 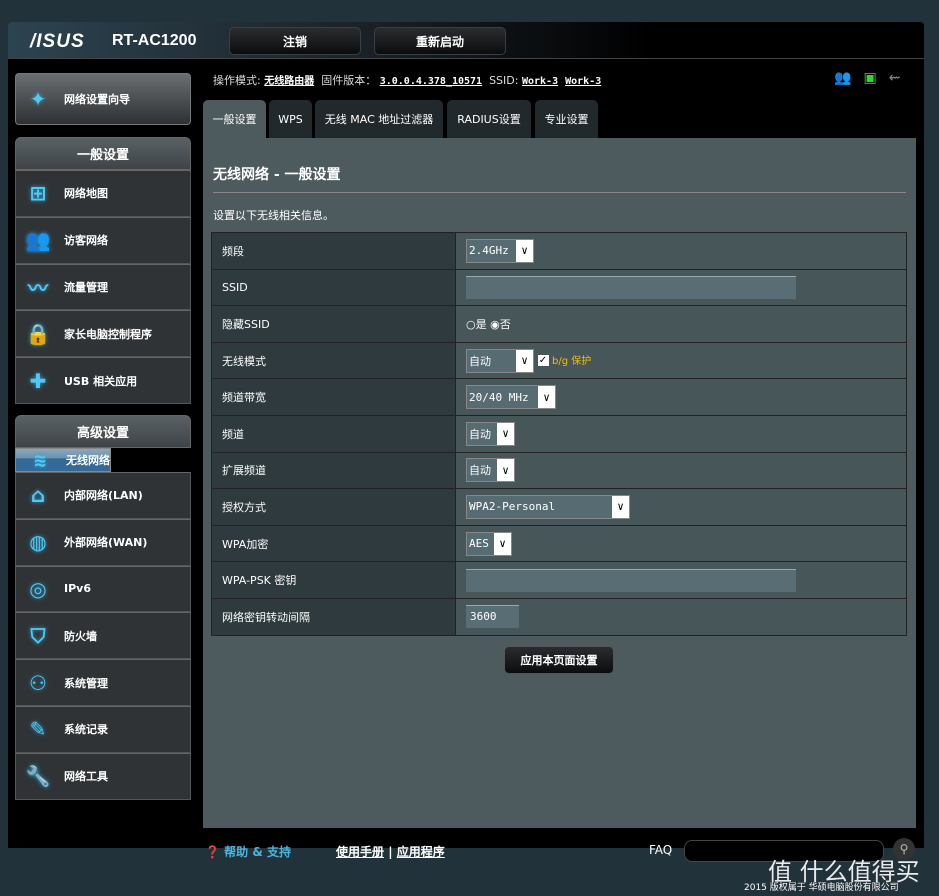 What do you see at coordinates (38, 635) in the screenshot?
I see `shield-icon: ⛉` at bounding box center [38, 635].